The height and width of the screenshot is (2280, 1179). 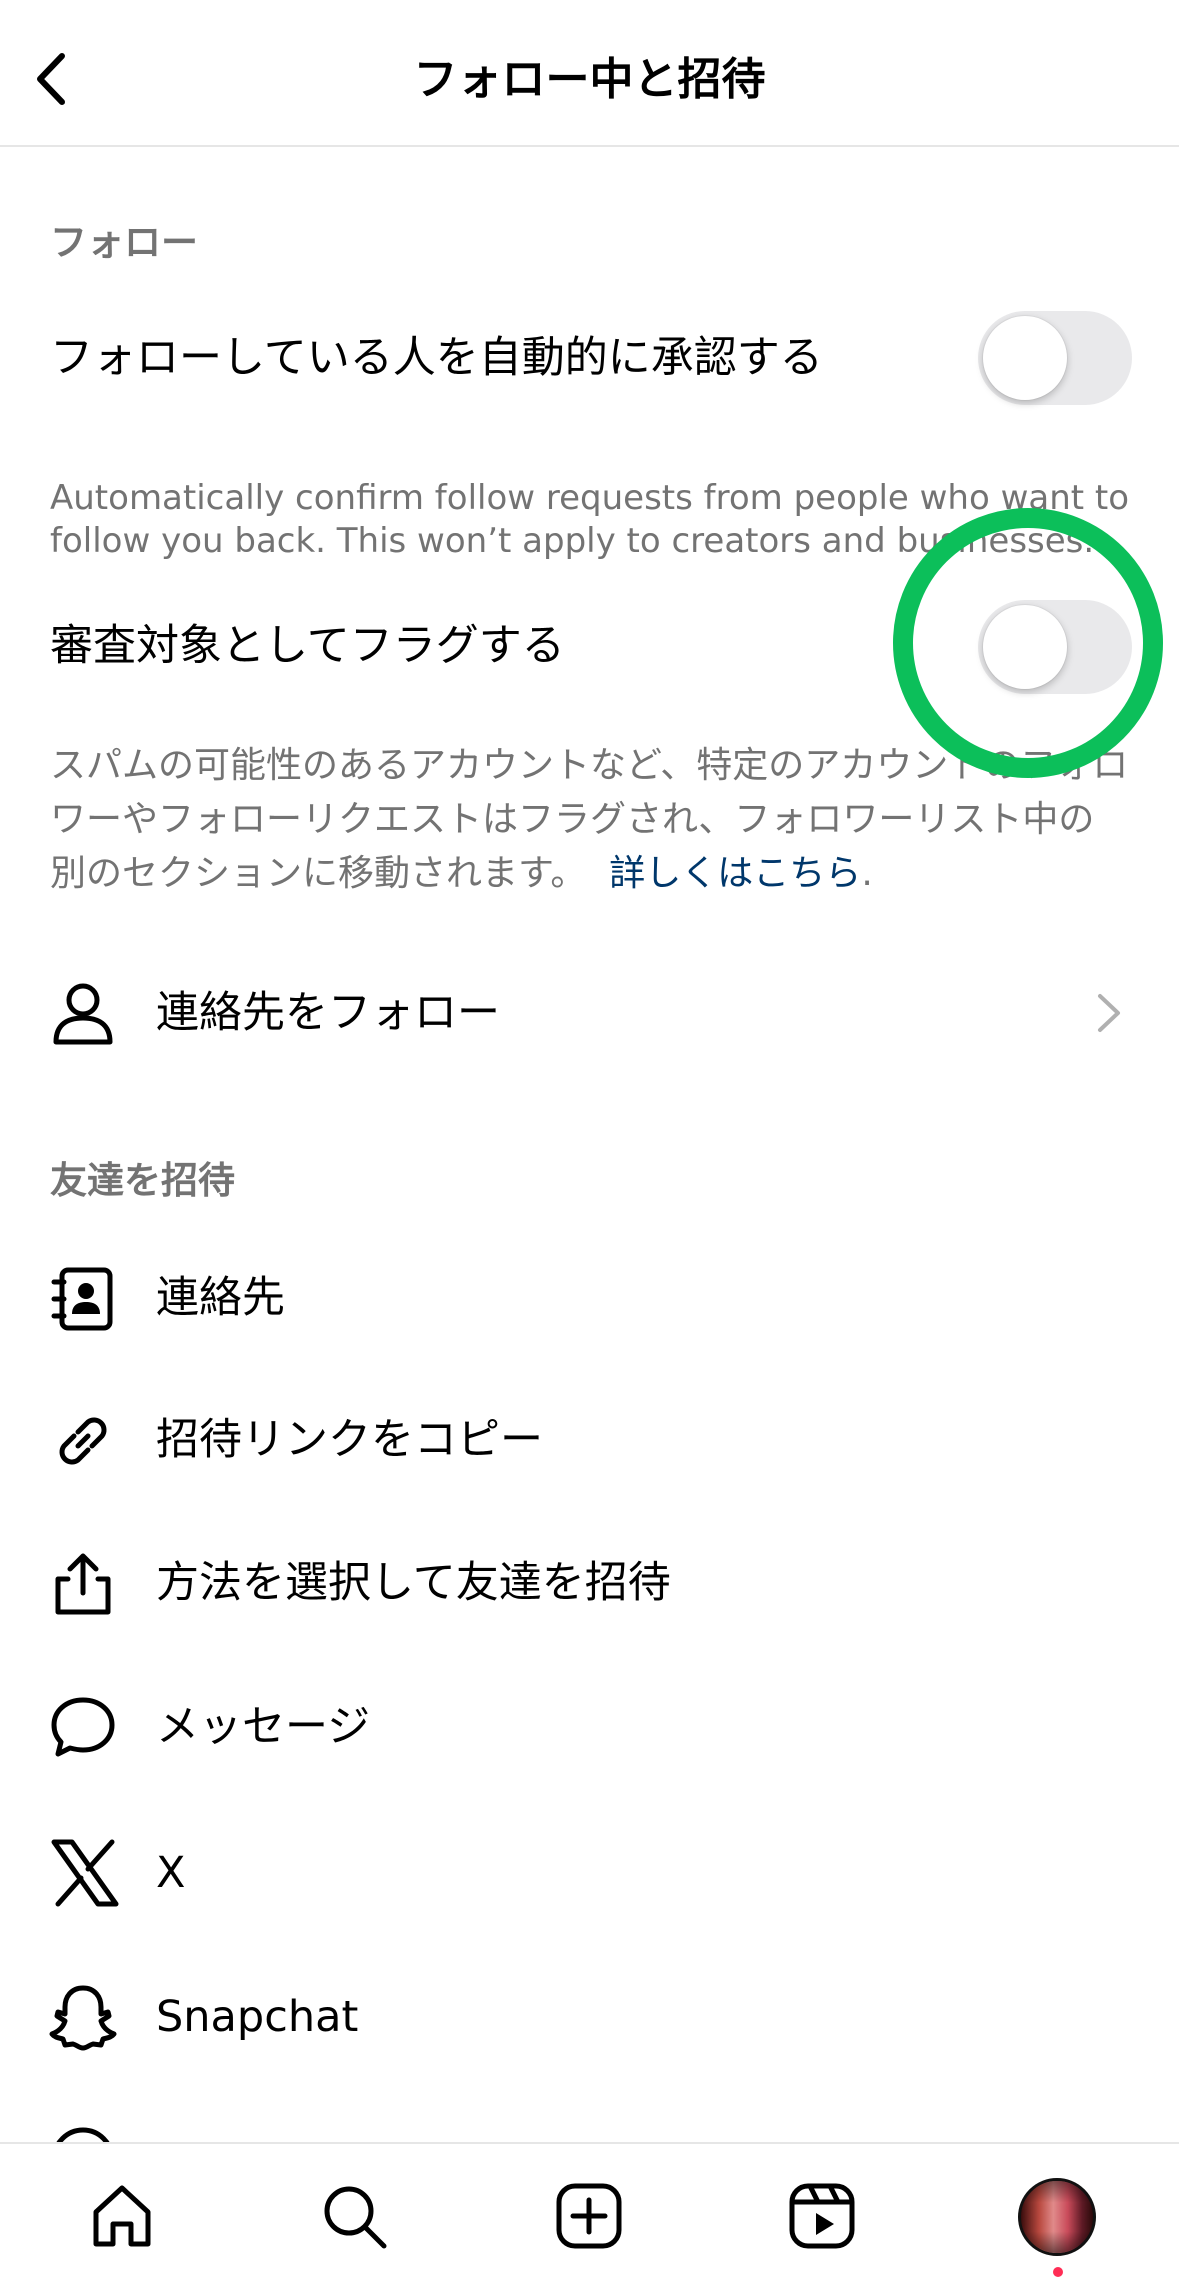 I want to click on auto-approve-label: フォローしている人を自動的に承認する, so click(x=436, y=358).